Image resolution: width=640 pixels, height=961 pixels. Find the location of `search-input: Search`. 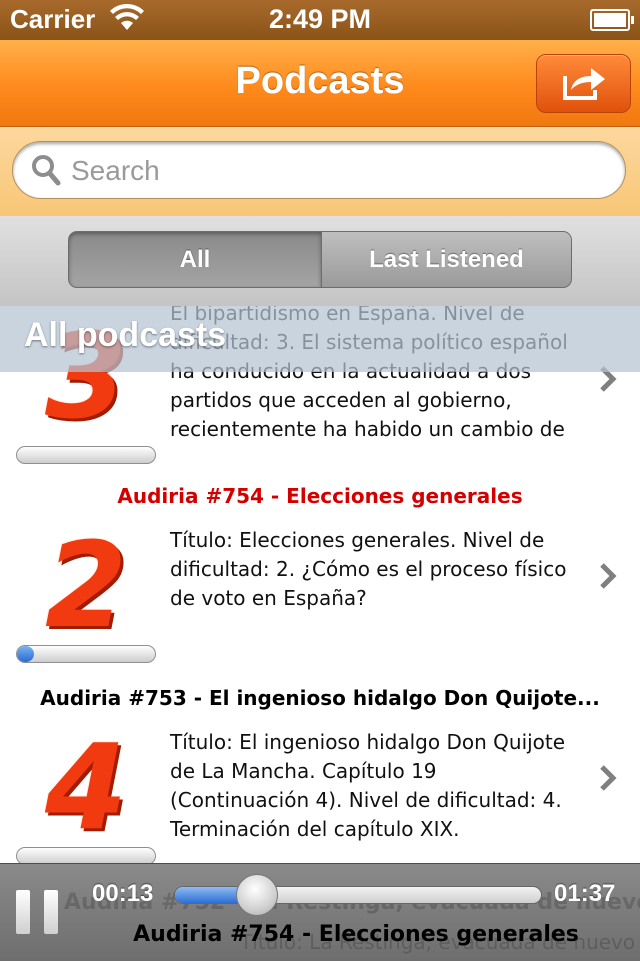

search-input: Search is located at coordinates (319, 170).